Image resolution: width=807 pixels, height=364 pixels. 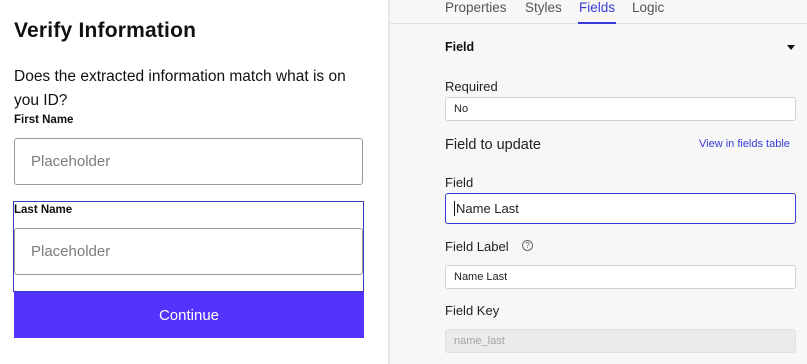 I want to click on continue-button: Continue, so click(x=189, y=315).